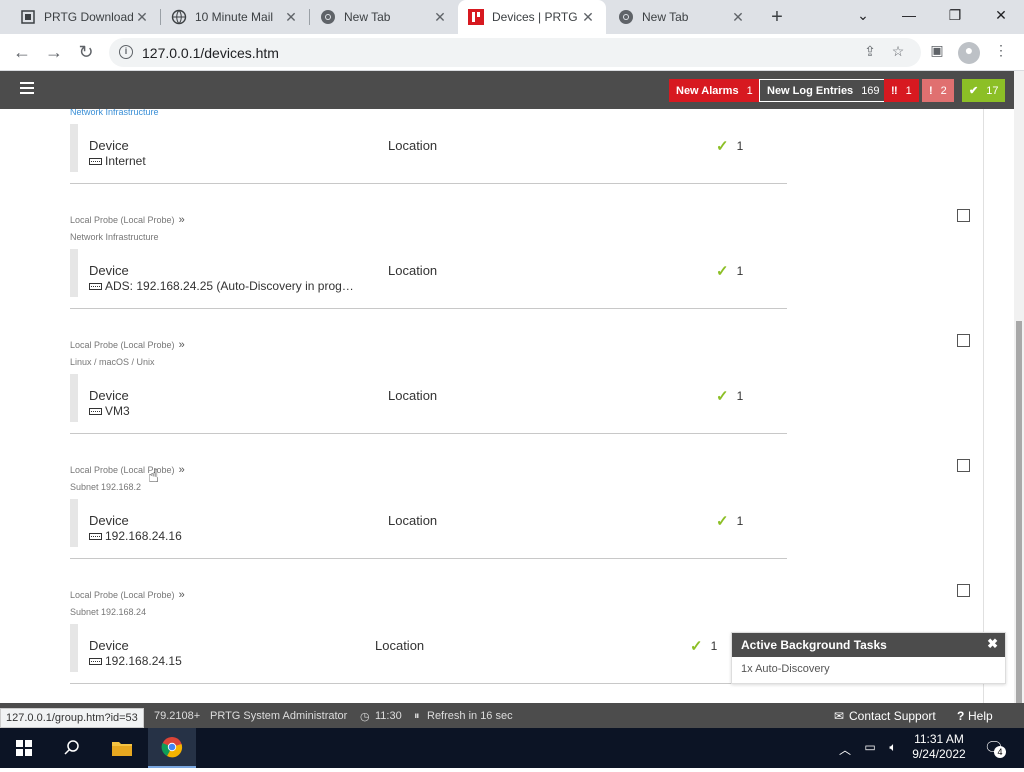  Describe the element at coordinates (1001, 53) in the screenshot. I see `chrome-menu-icon: ⋮` at that location.